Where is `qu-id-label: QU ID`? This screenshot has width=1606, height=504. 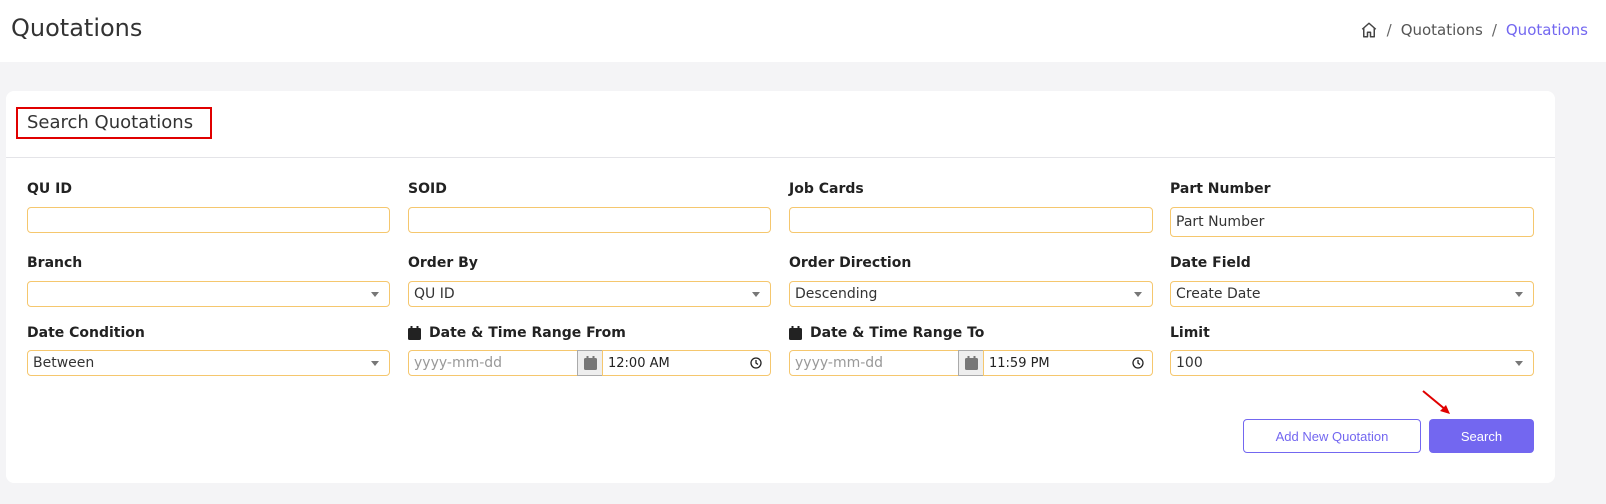 qu-id-label: QU ID is located at coordinates (49, 189).